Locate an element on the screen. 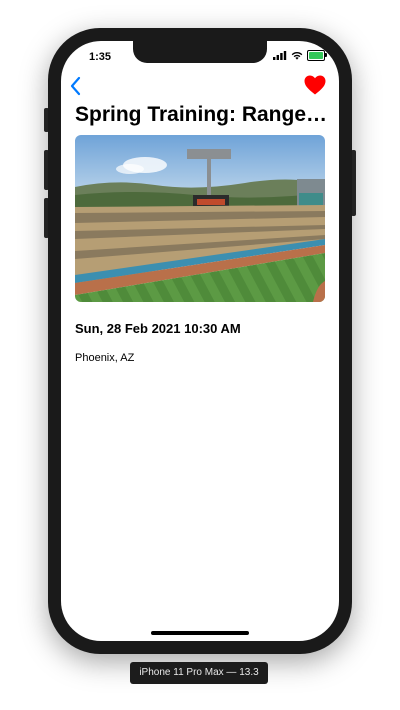  wifi-icon is located at coordinates (297, 56).